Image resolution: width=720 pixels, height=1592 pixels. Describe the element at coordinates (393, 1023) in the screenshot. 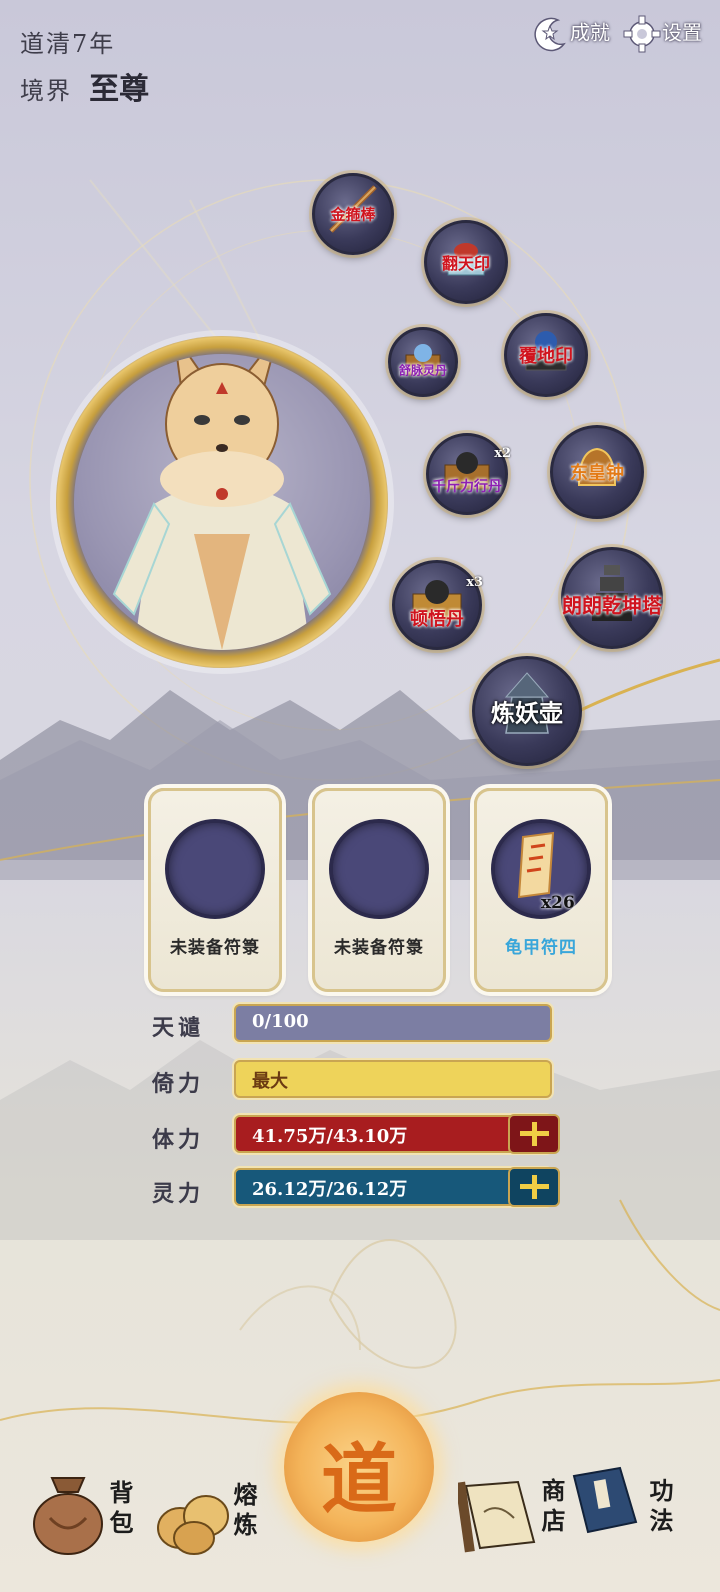

I see `tianqian-bar: 0/100` at that location.